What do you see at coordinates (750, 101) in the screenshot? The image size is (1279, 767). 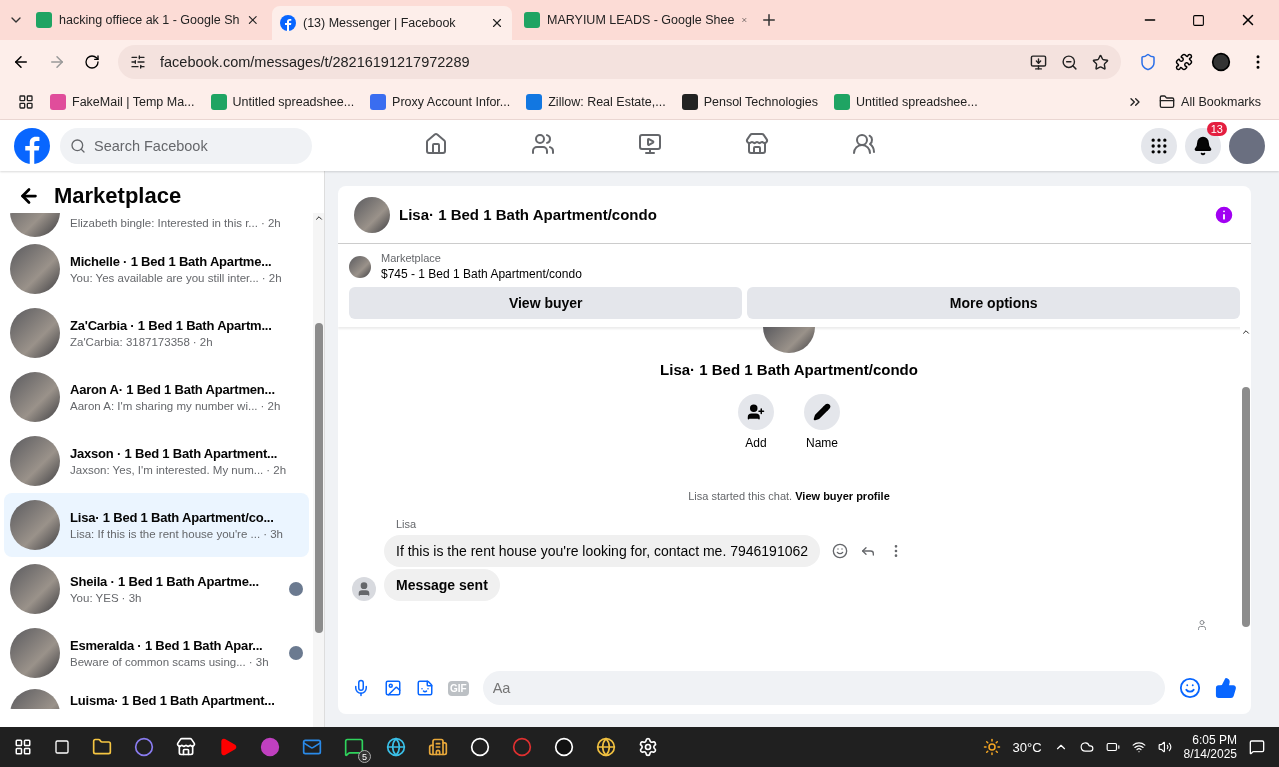 I see `bookmark-link: Pensol Technologies` at bounding box center [750, 101].